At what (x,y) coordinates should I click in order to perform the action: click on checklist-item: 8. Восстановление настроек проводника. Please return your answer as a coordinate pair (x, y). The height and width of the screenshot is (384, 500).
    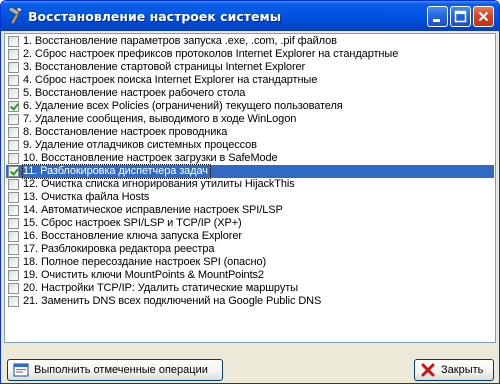
    Looking at the image, I should click on (250, 132).